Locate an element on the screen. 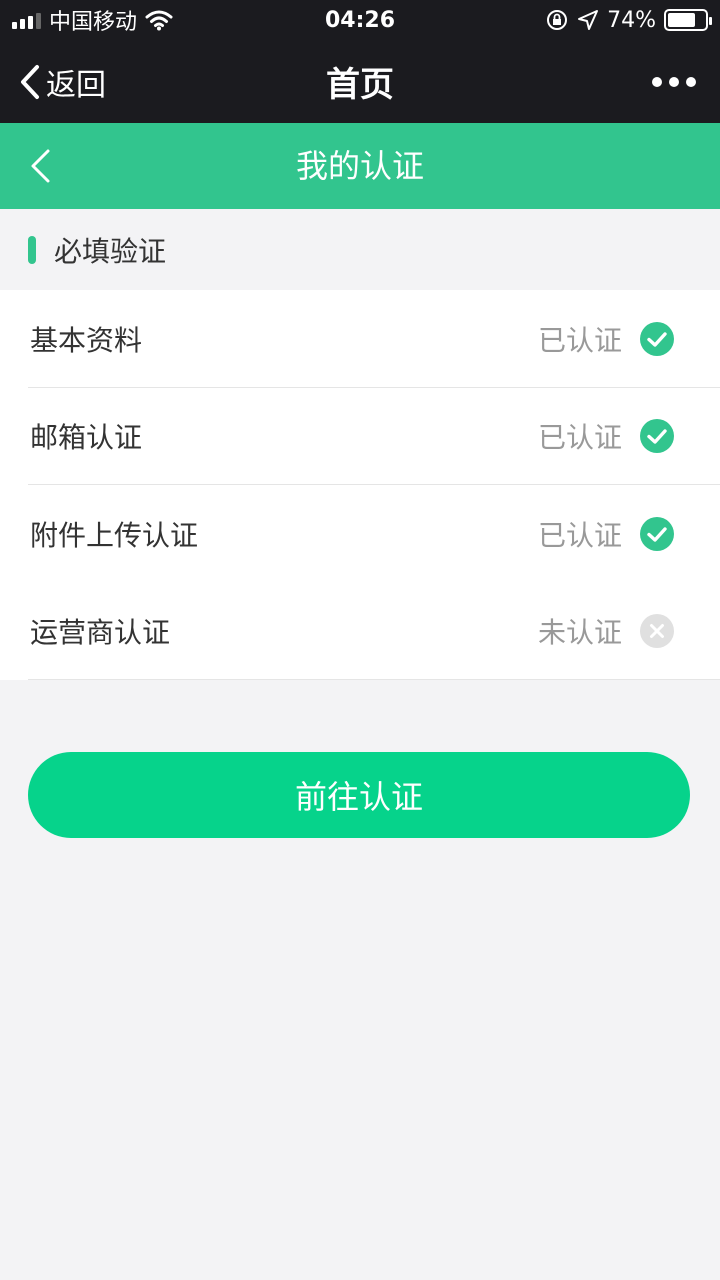  page-title: 我的认证 is located at coordinates (359, 166).